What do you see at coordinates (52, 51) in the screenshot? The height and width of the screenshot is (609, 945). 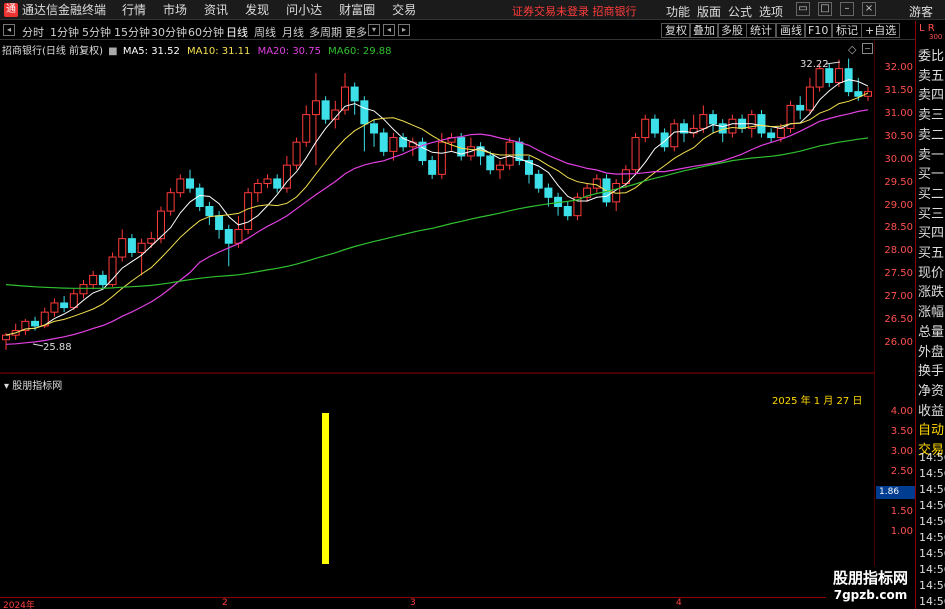 I see `stock-title: 招商银行(日线 前复权)` at bounding box center [52, 51].